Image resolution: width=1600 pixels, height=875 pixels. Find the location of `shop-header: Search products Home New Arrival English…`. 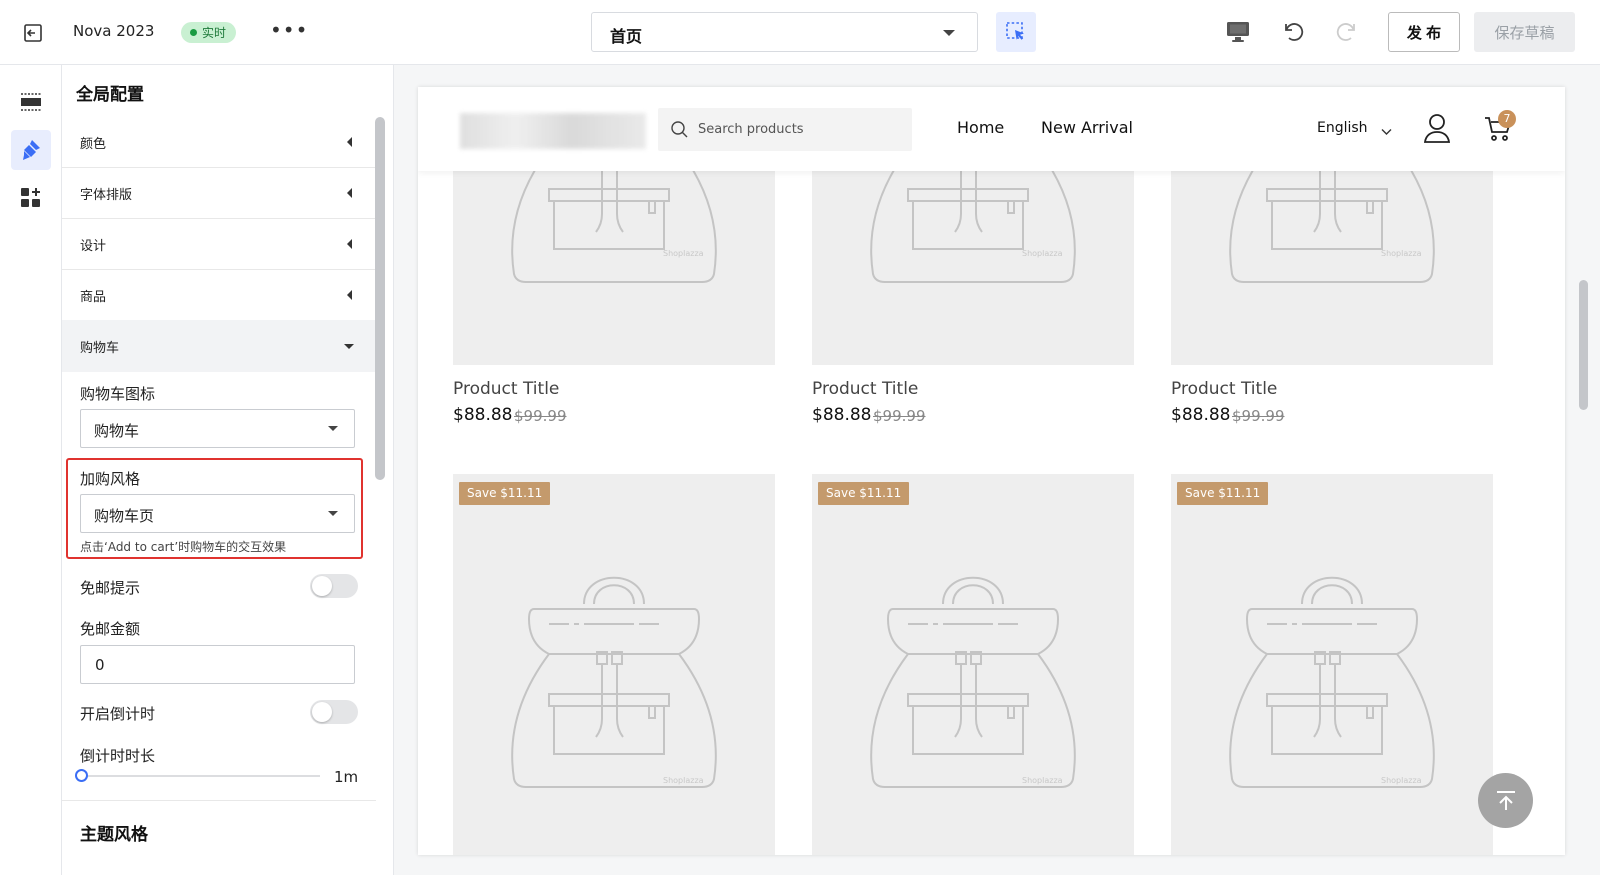

shop-header: Search products Home New Arrival English… is located at coordinates (991, 129).